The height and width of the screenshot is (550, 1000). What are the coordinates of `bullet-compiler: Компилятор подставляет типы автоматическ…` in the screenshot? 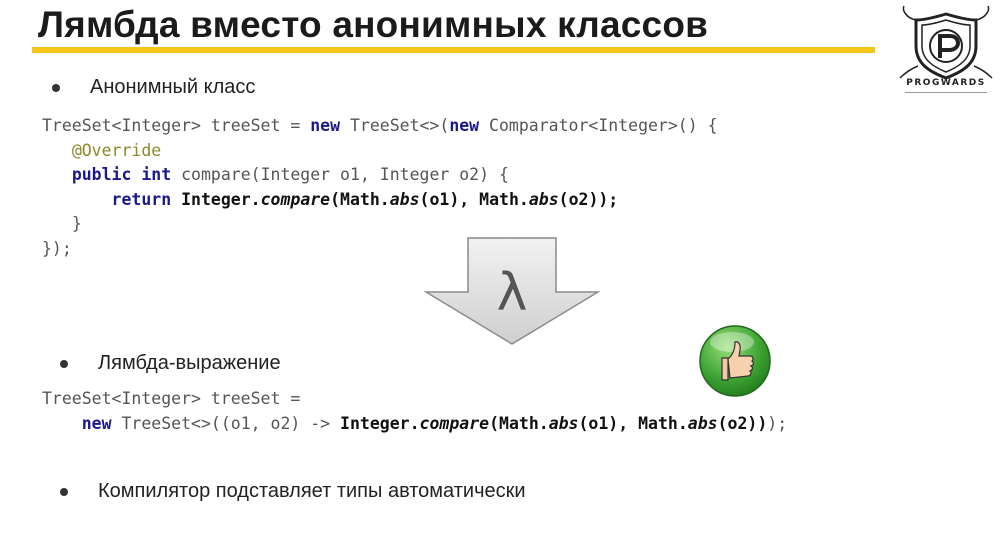 It's located at (293, 491).